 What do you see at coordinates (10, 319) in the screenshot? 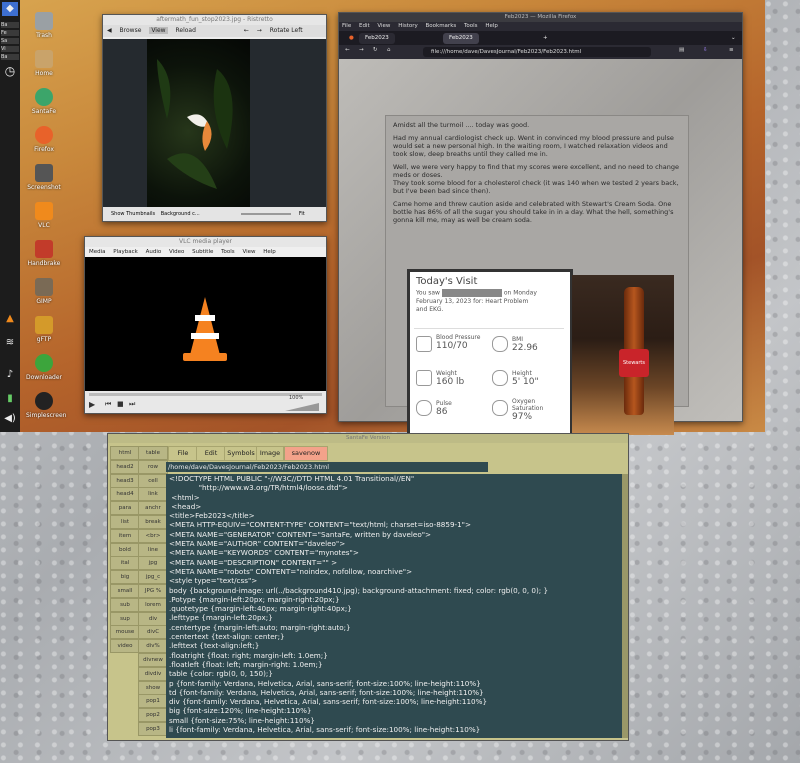
I see `vlc-tray-icon: ▲` at bounding box center [10, 319].